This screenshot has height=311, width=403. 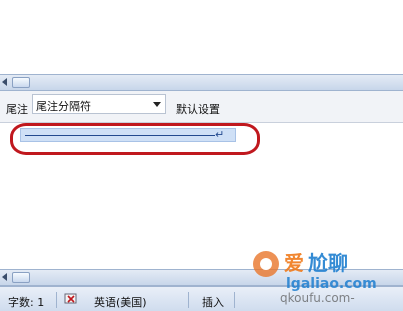 What do you see at coordinates (72, 299) in the screenshot?
I see `spellcheck-icon` at bounding box center [72, 299].